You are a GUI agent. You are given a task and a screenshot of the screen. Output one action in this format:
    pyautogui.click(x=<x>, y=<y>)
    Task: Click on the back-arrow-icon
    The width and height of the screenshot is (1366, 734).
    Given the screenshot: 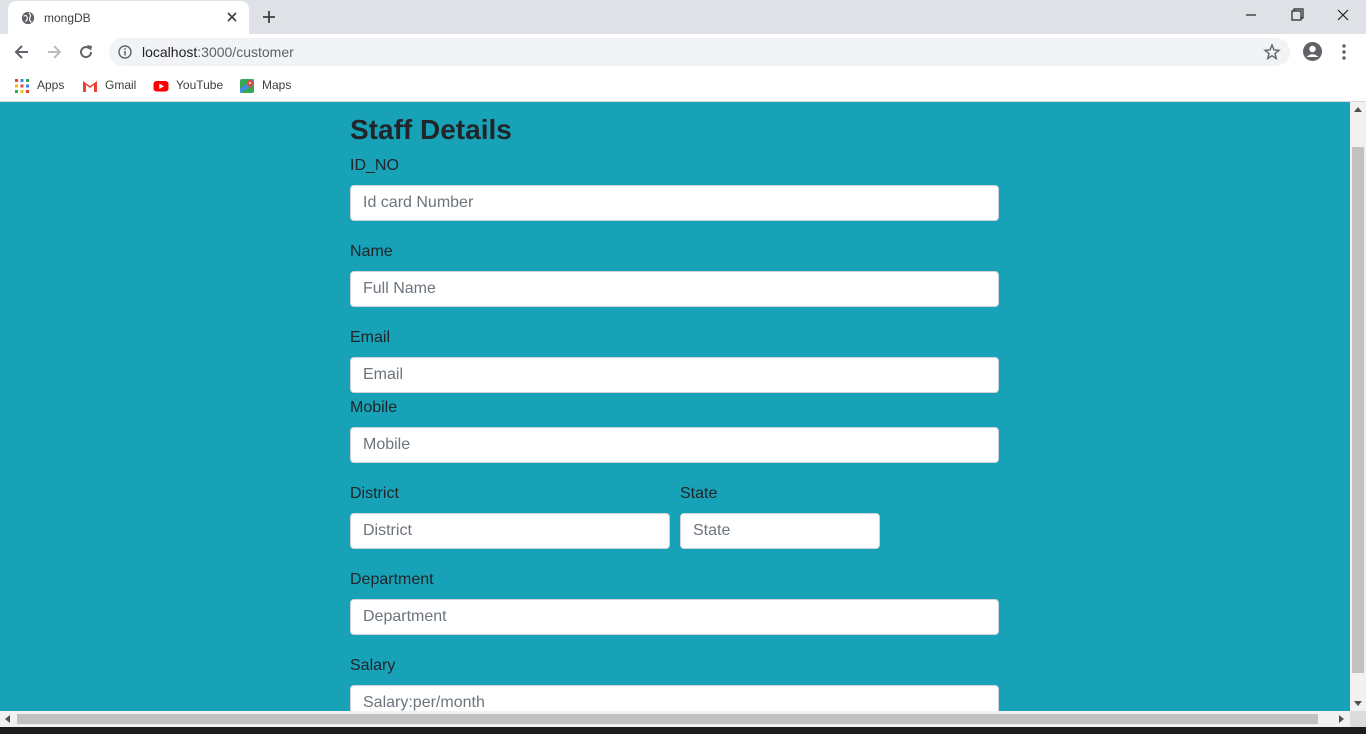 What is the action you would take?
    pyautogui.click(x=22, y=52)
    